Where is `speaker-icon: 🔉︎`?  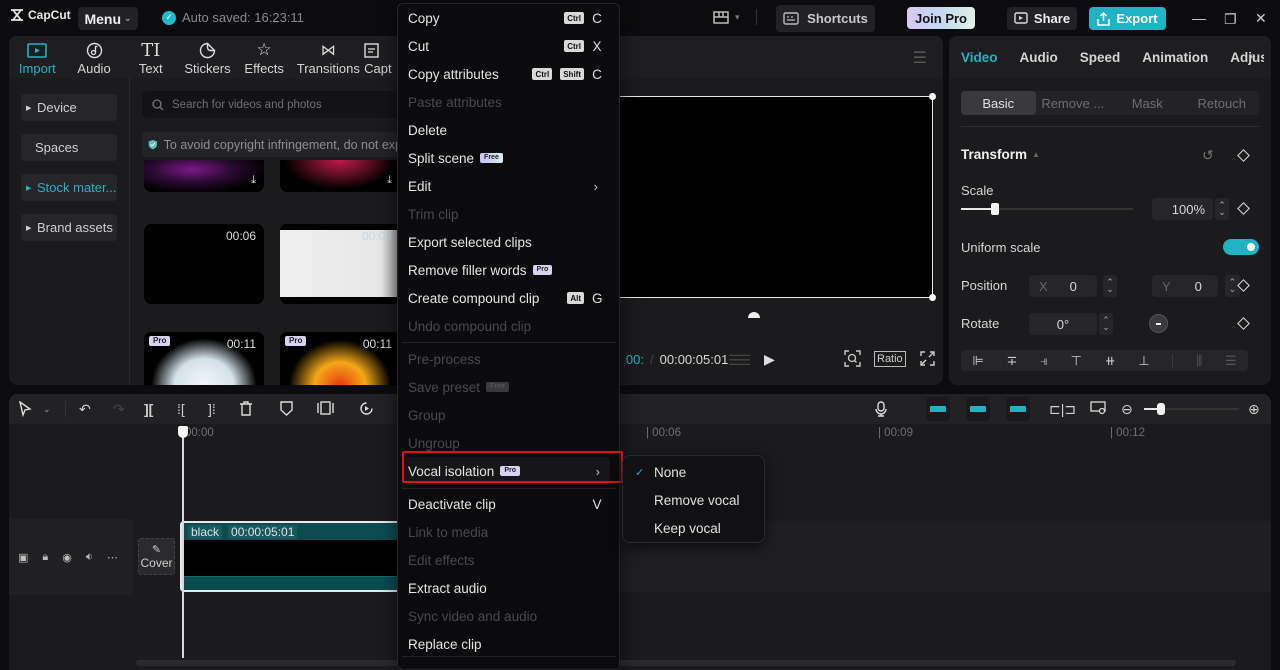 speaker-icon: 🔉︎ is located at coordinates (89, 557).